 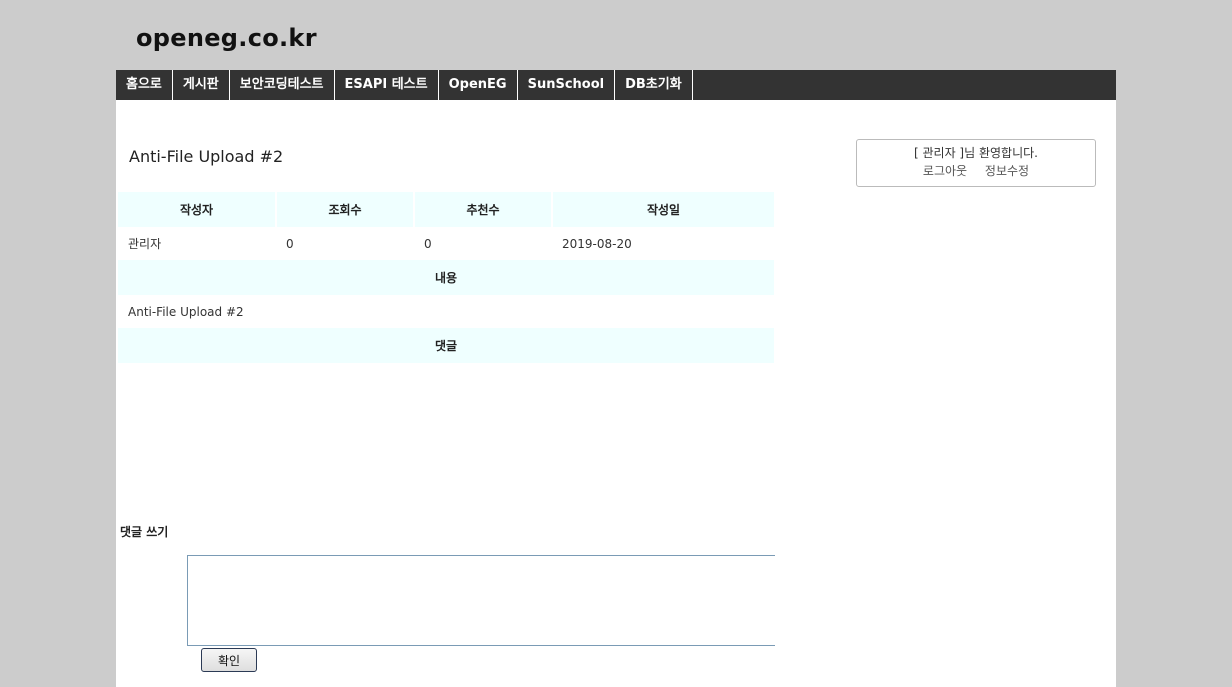 I want to click on comments-header-row: 댓글, so click(x=446, y=345).